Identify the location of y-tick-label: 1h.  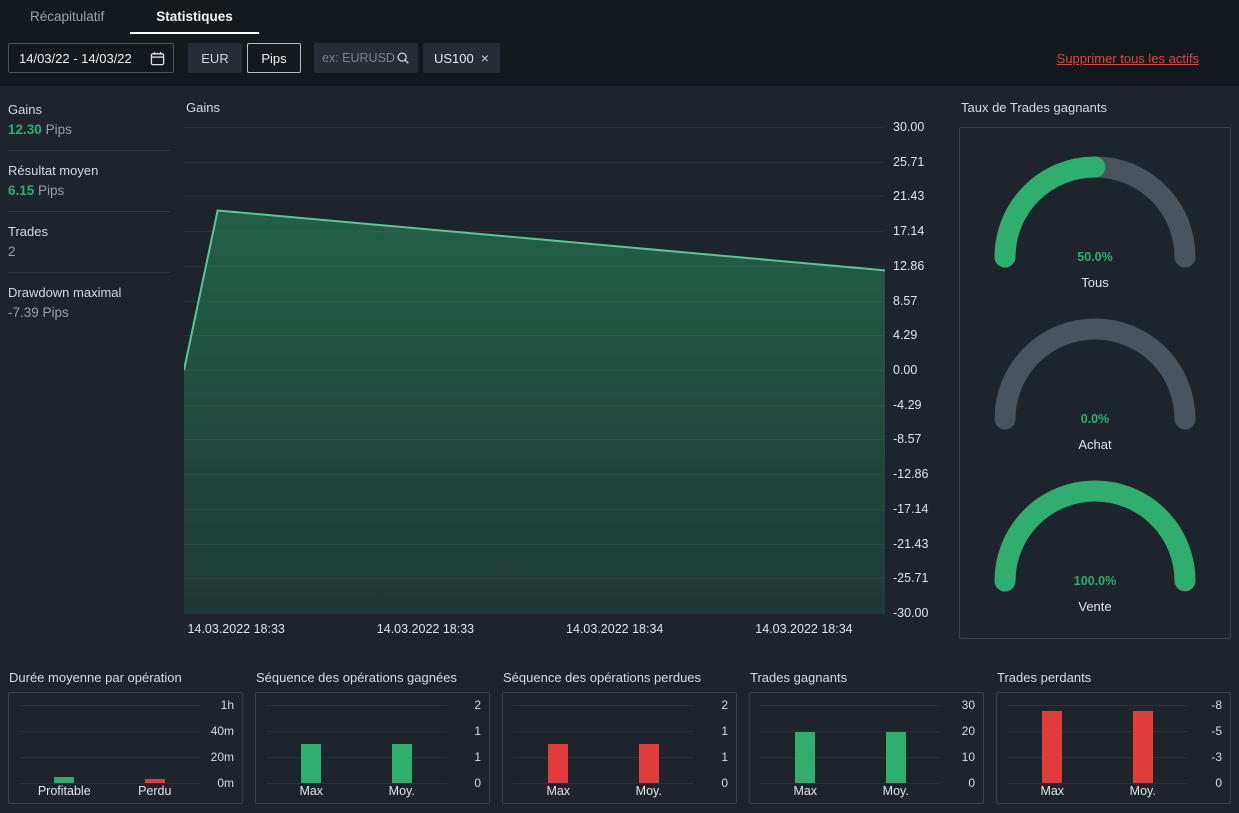
(227, 705).